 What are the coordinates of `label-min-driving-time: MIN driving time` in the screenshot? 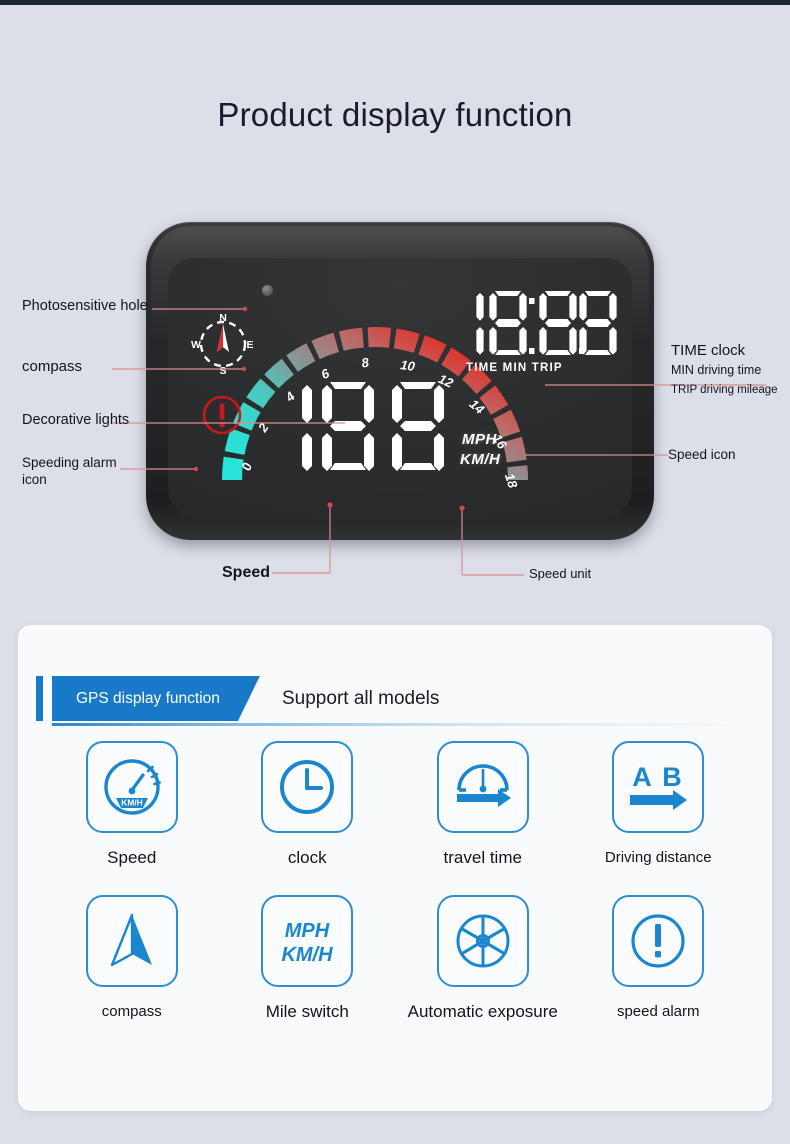 It's located at (716, 370).